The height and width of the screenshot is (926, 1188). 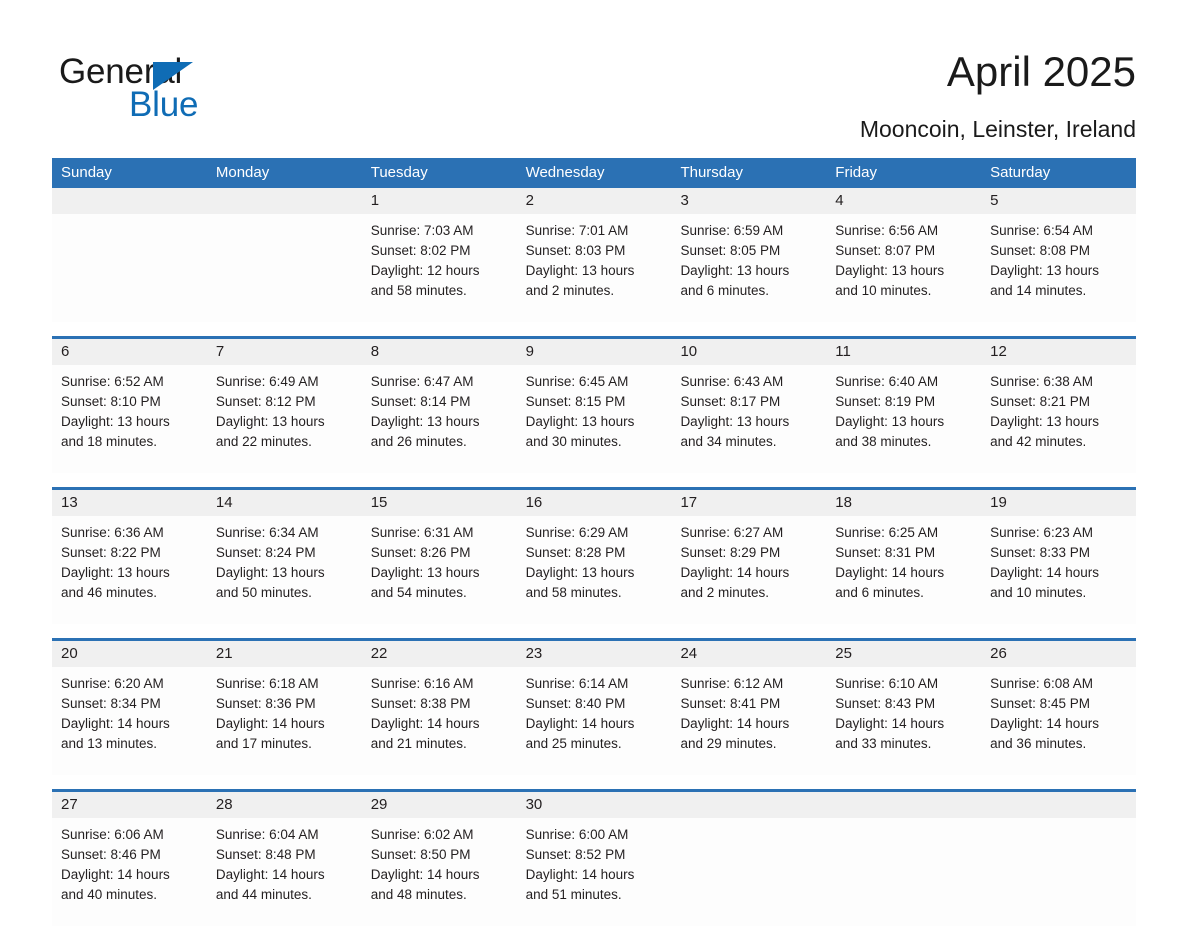 I want to click on sunrise-text: Sunrise: 6:27 AM, so click(x=732, y=532).